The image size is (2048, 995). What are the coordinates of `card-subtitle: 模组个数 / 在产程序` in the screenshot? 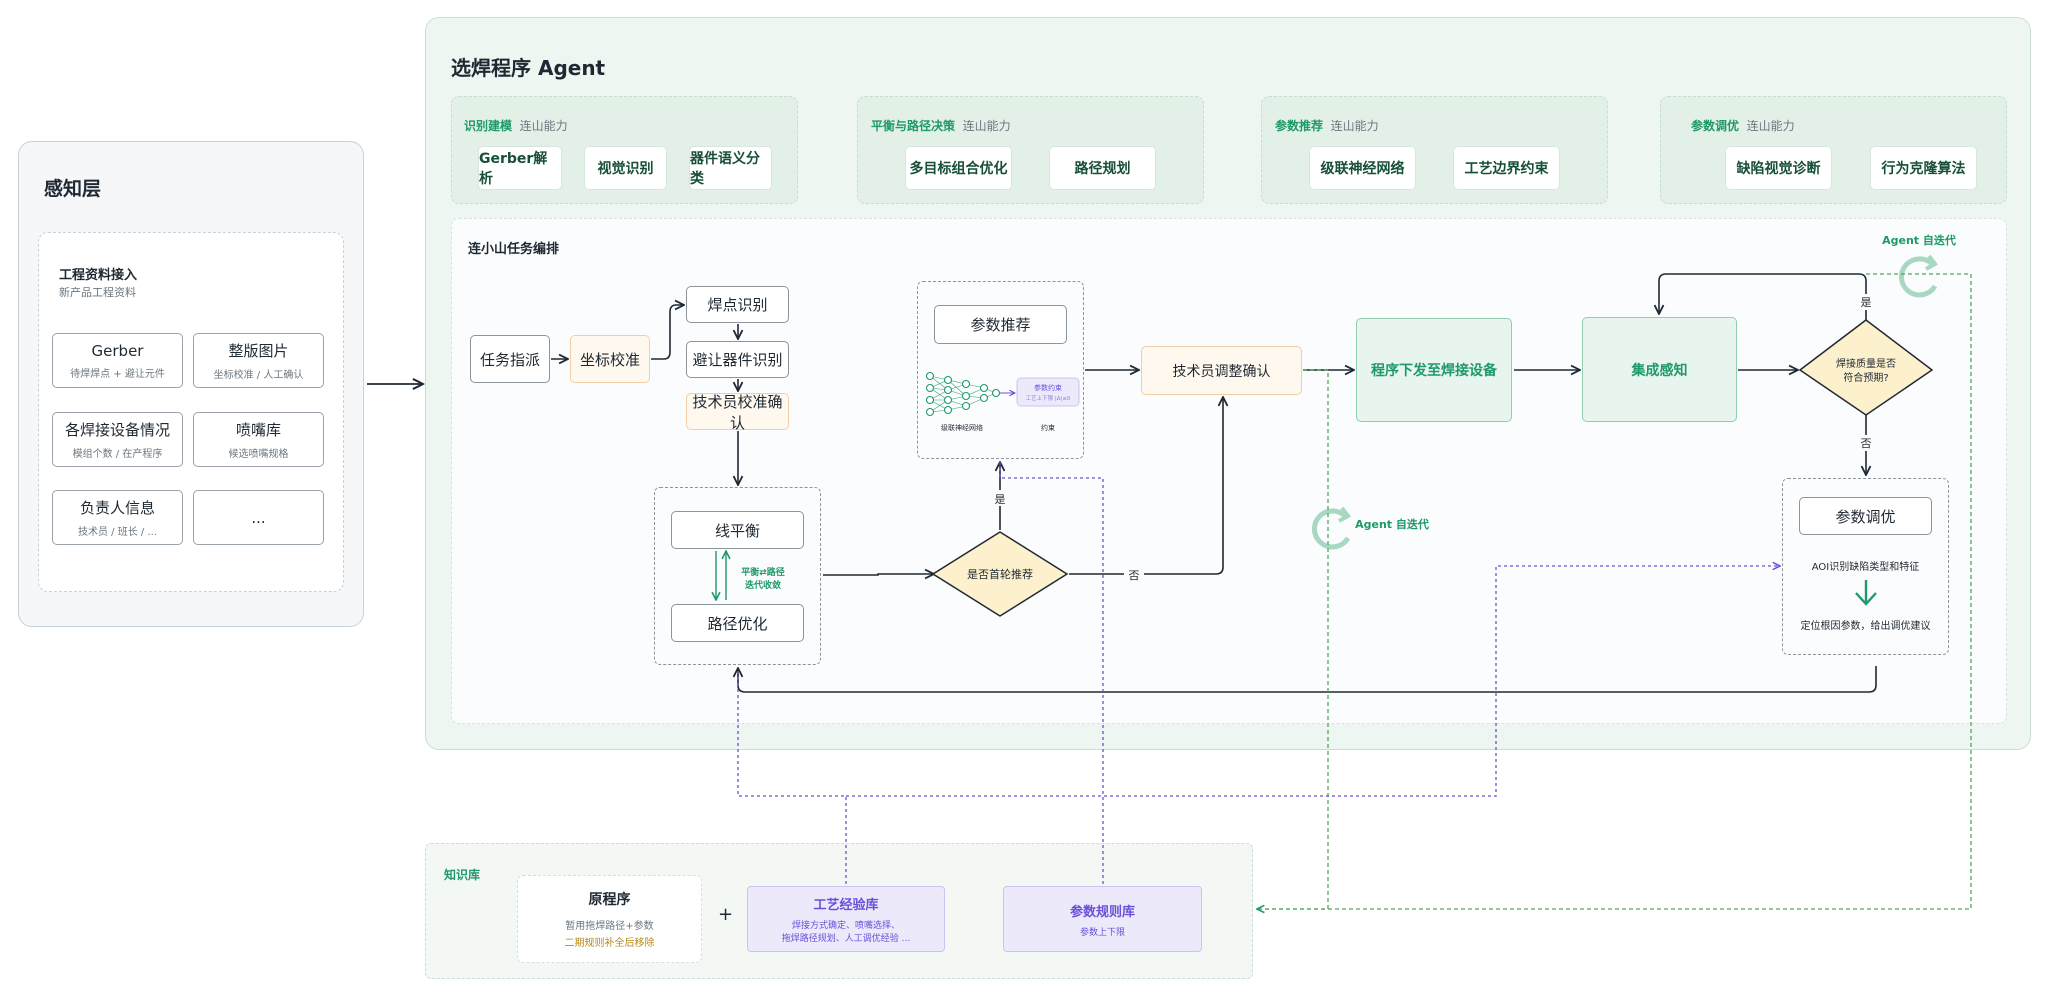 It's located at (117, 454).